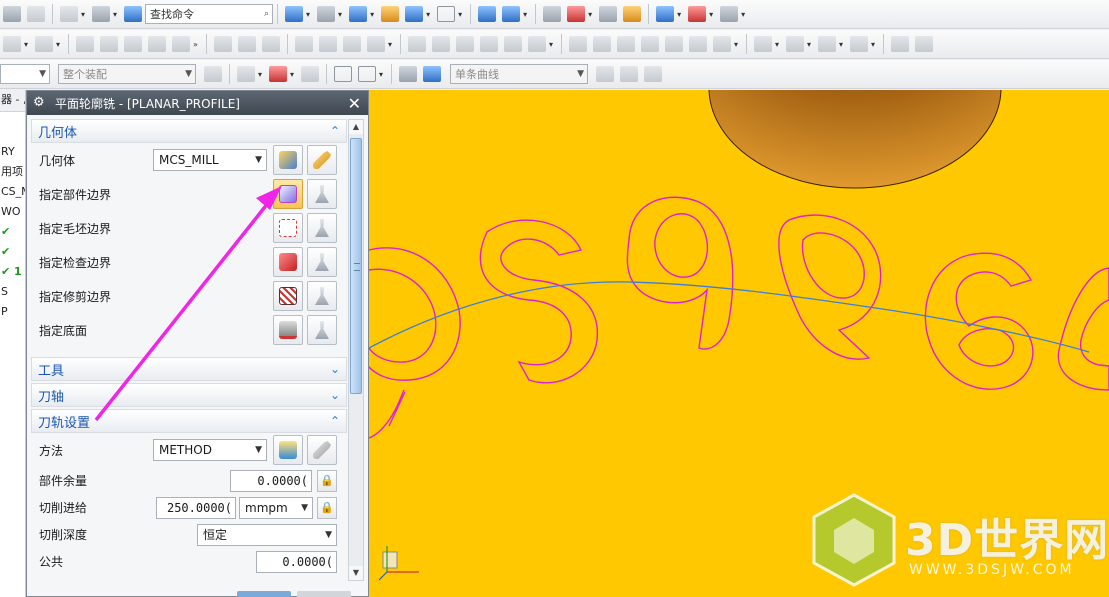  I want to click on show-trim-boundary-button, so click(322, 296).